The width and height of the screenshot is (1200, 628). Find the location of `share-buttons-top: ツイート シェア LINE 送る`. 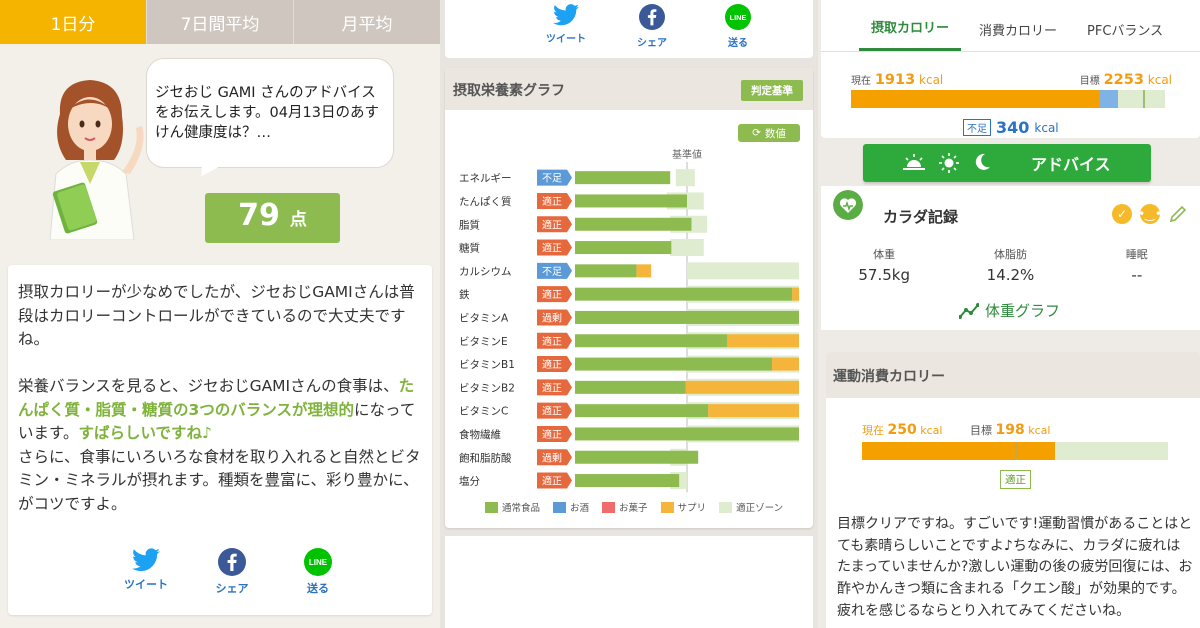

share-buttons-top: ツイート シェア LINE 送る is located at coordinates (652, 26).